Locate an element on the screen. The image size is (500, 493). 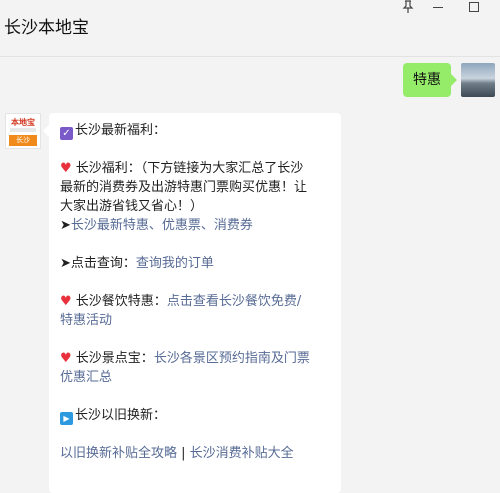
scenic-link-continued: 优惠汇总 is located at coordinates (86, 377).